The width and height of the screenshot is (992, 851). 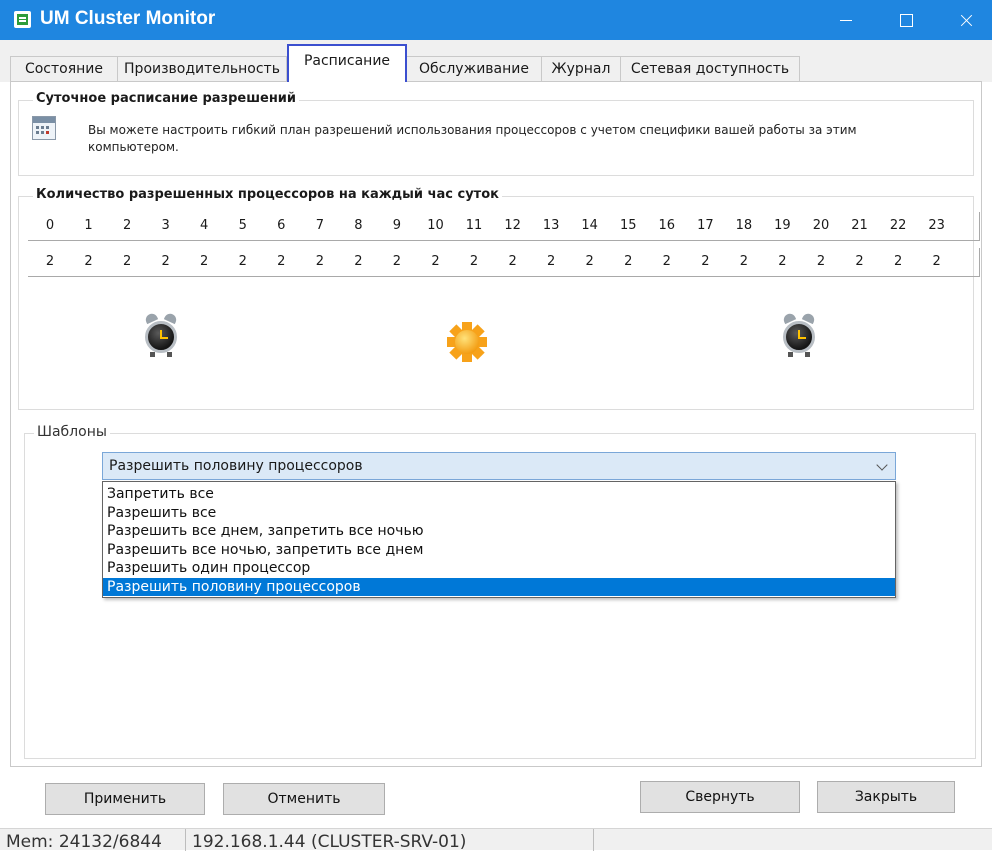 I want to click on hours-row-edge, so click(x=979, y=226).